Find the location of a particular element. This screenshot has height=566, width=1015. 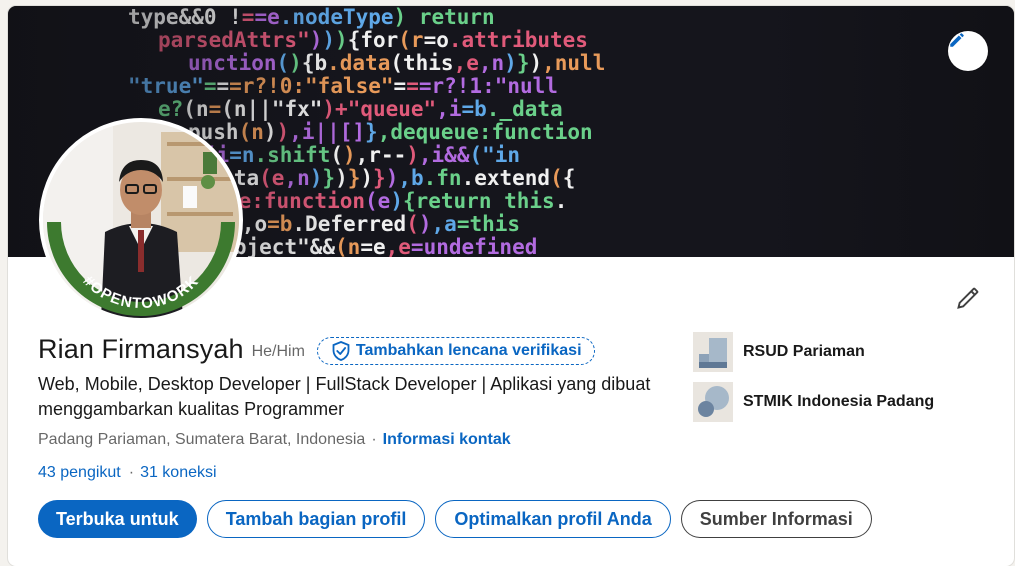

add-profile-section-button: Tambah bagian profil is located at coordinates (316, 519).